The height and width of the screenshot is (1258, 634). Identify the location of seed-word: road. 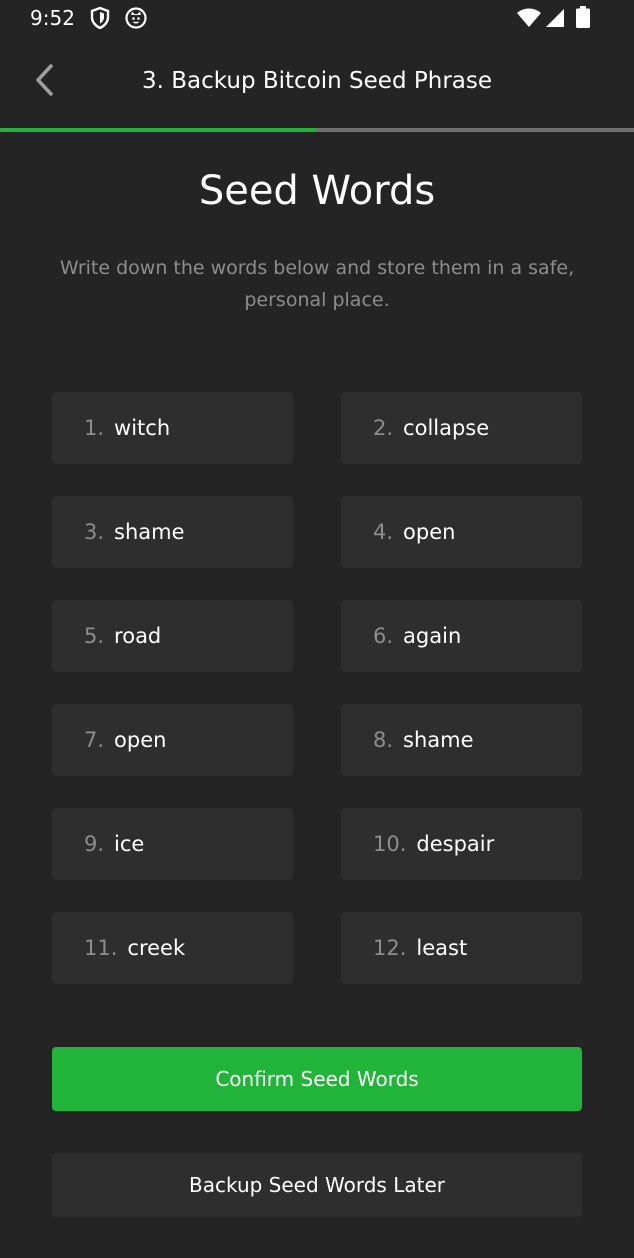
(138, 636).